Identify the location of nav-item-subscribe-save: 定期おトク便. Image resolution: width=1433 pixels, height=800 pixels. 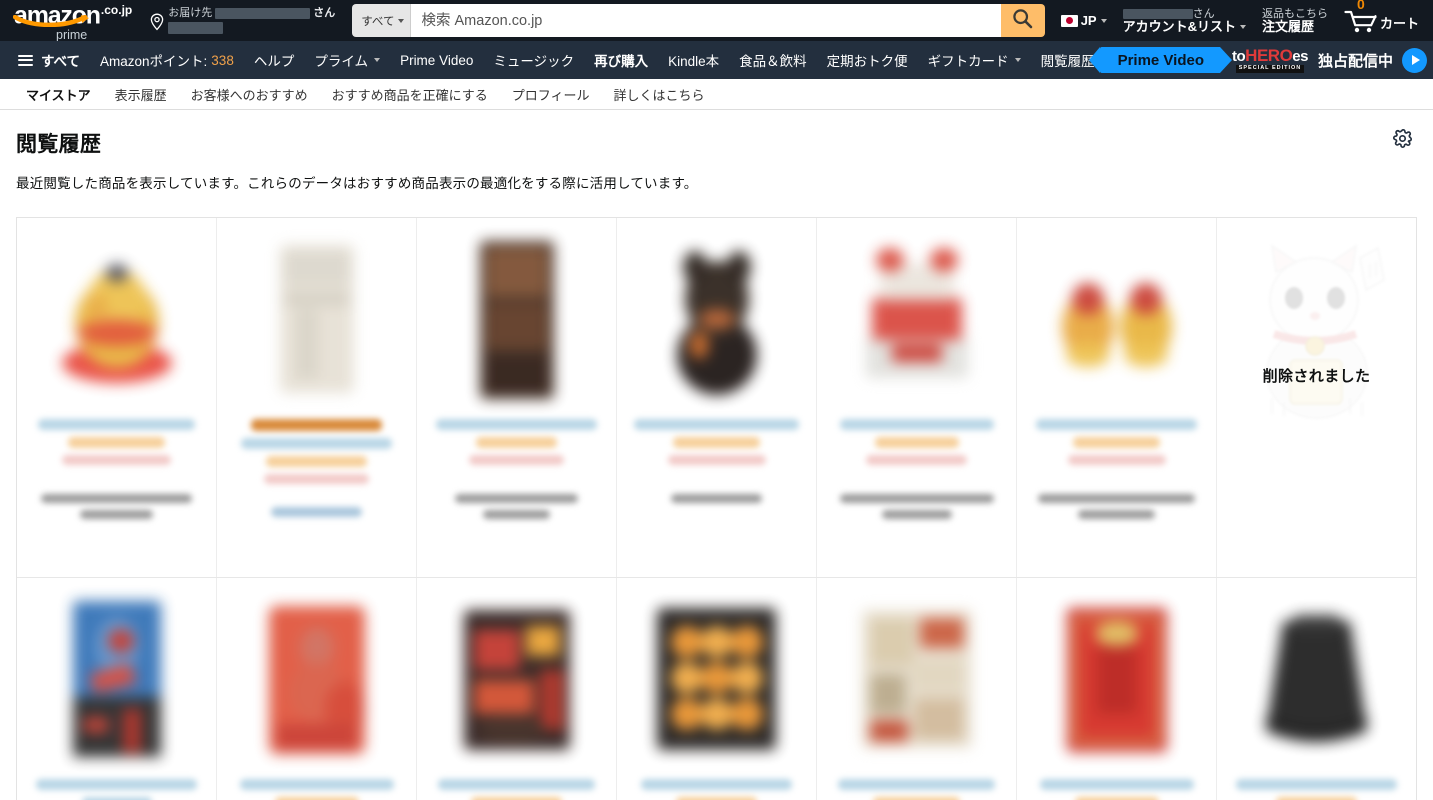
(867, 60).